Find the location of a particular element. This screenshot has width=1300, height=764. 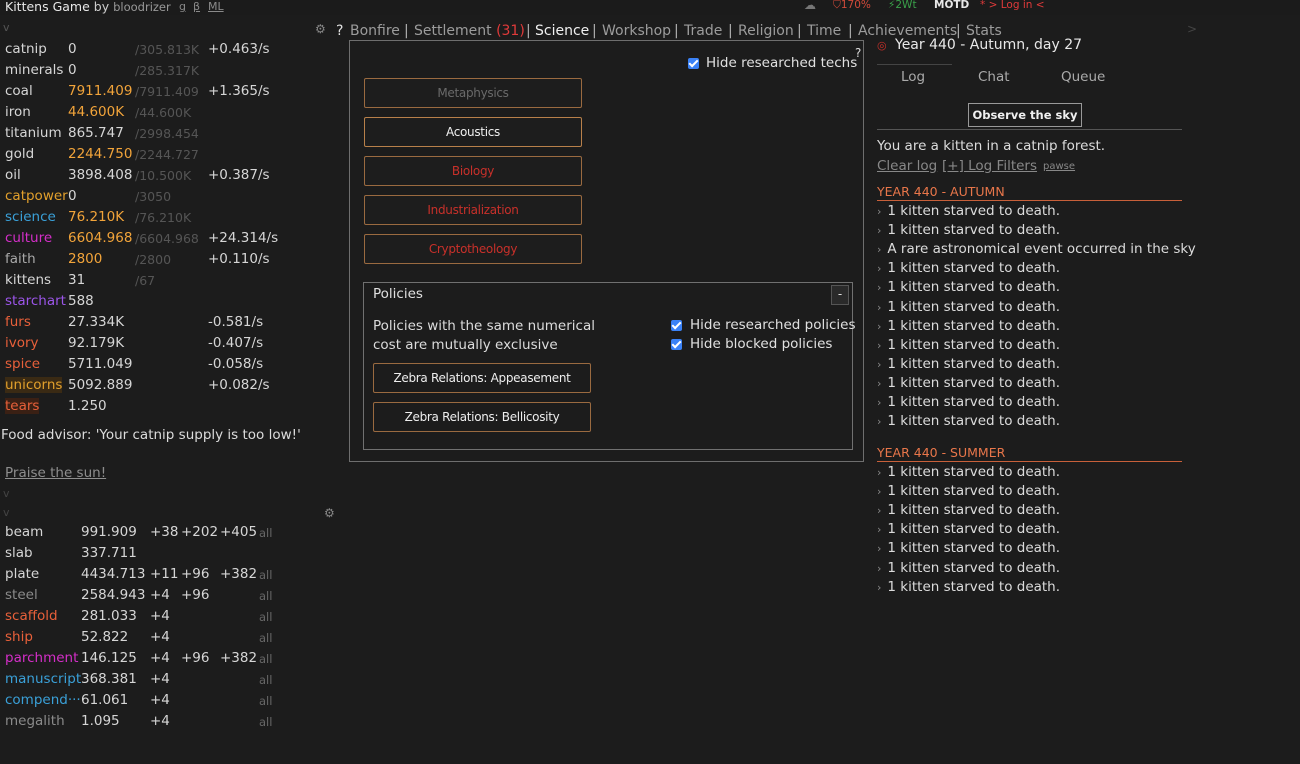

craft-value: 1.095 is located at coordinates (100, 721).